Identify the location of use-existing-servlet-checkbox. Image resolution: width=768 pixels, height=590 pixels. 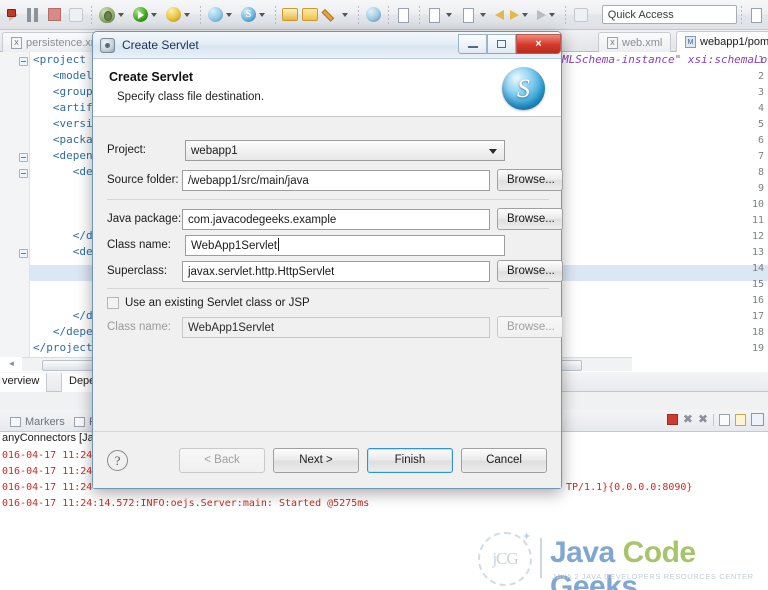
(113, 303).